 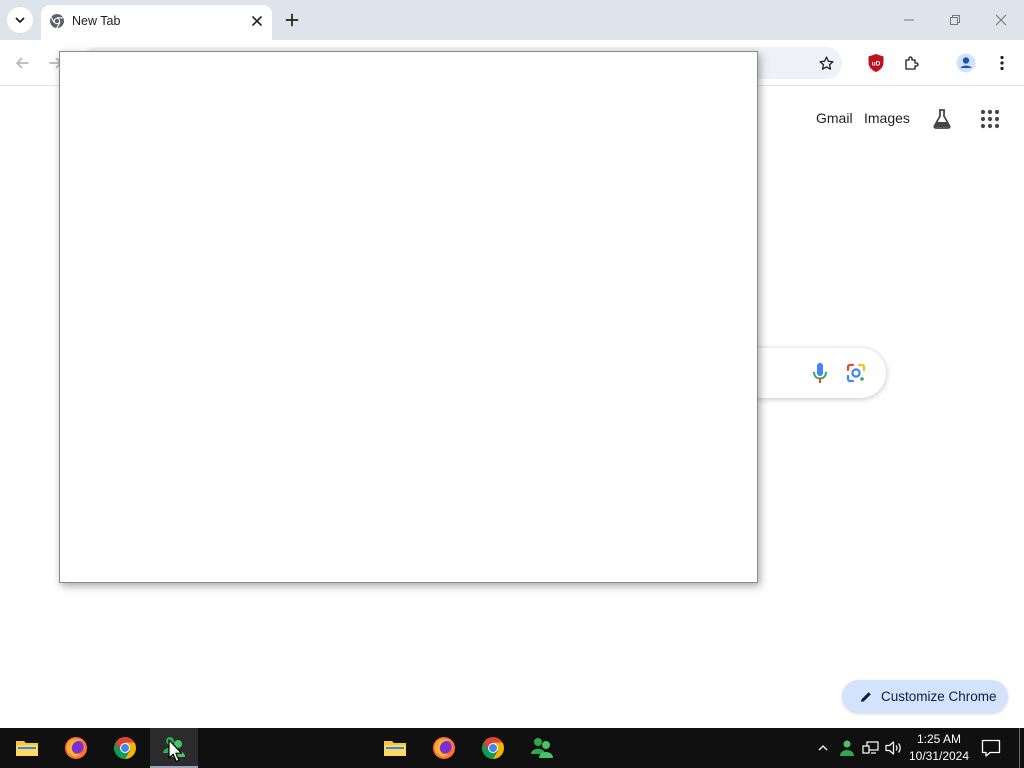 I want to click on chevron-down-icon, so click(x=20, y=20).